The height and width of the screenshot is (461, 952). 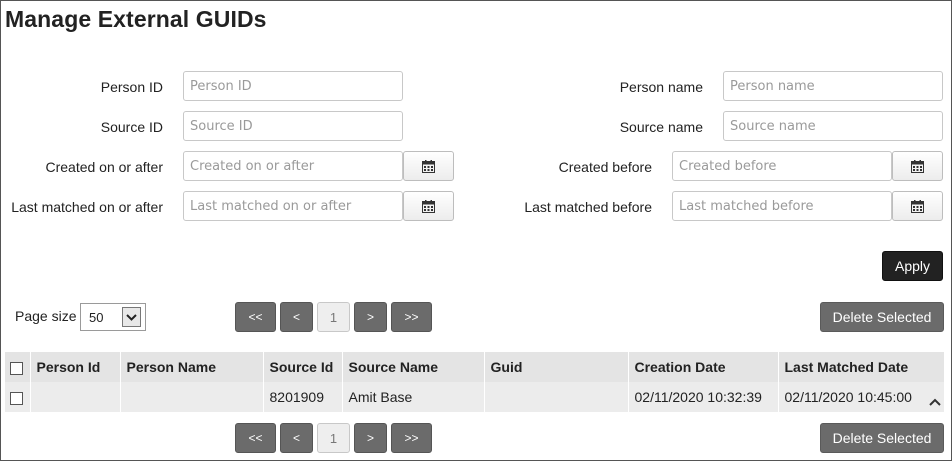 What do you see at coordinates (113, 317) in the screenshot?
I see `page-size-select: 50` at bounding box center [113, 317].